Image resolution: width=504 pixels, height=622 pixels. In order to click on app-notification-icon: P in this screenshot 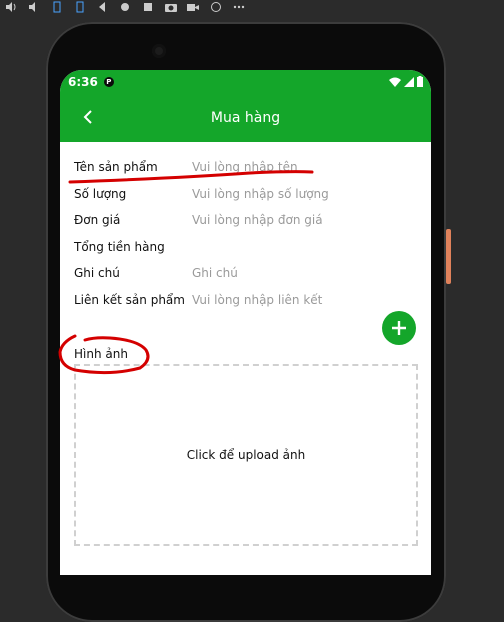, I will do `click(108, 81)`.